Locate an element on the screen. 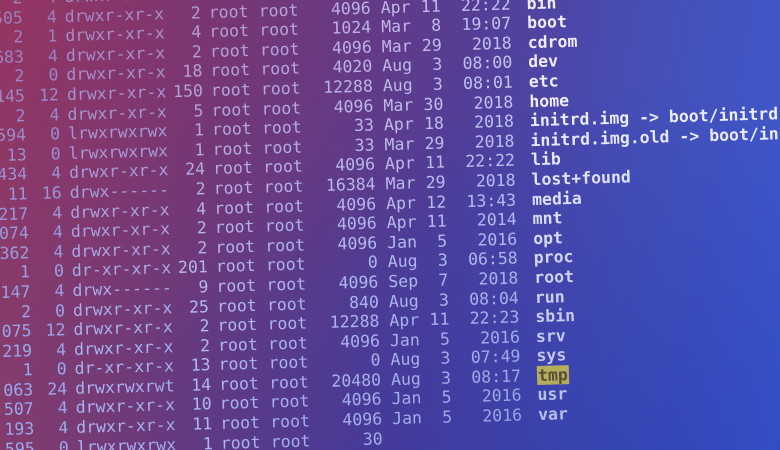 This screenshot has height=450, width=780. inode-number: 13 is located at coordinates (16, 154).